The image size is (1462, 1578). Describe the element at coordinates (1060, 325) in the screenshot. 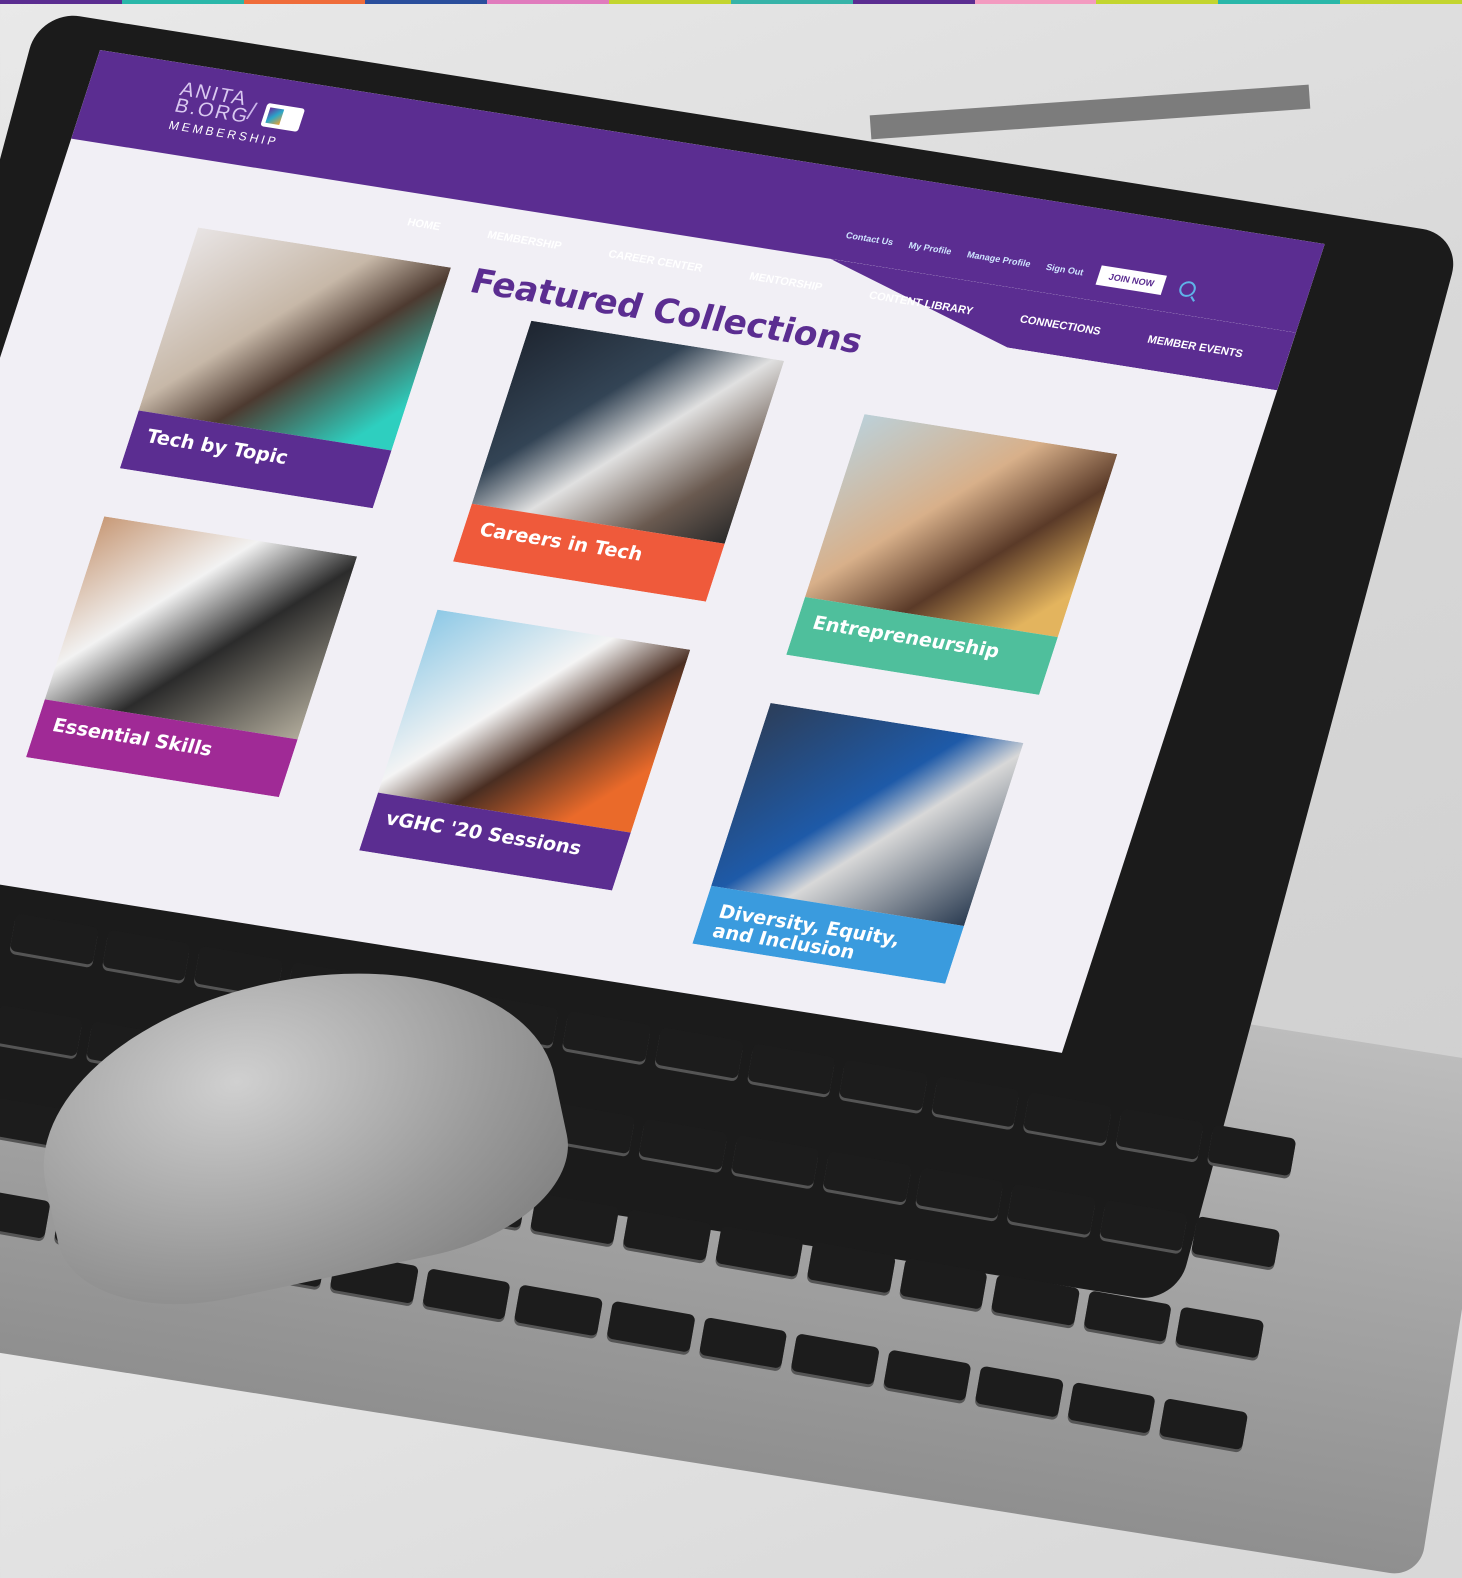

I see `nav-connections: CONNECTIONS` at that location.